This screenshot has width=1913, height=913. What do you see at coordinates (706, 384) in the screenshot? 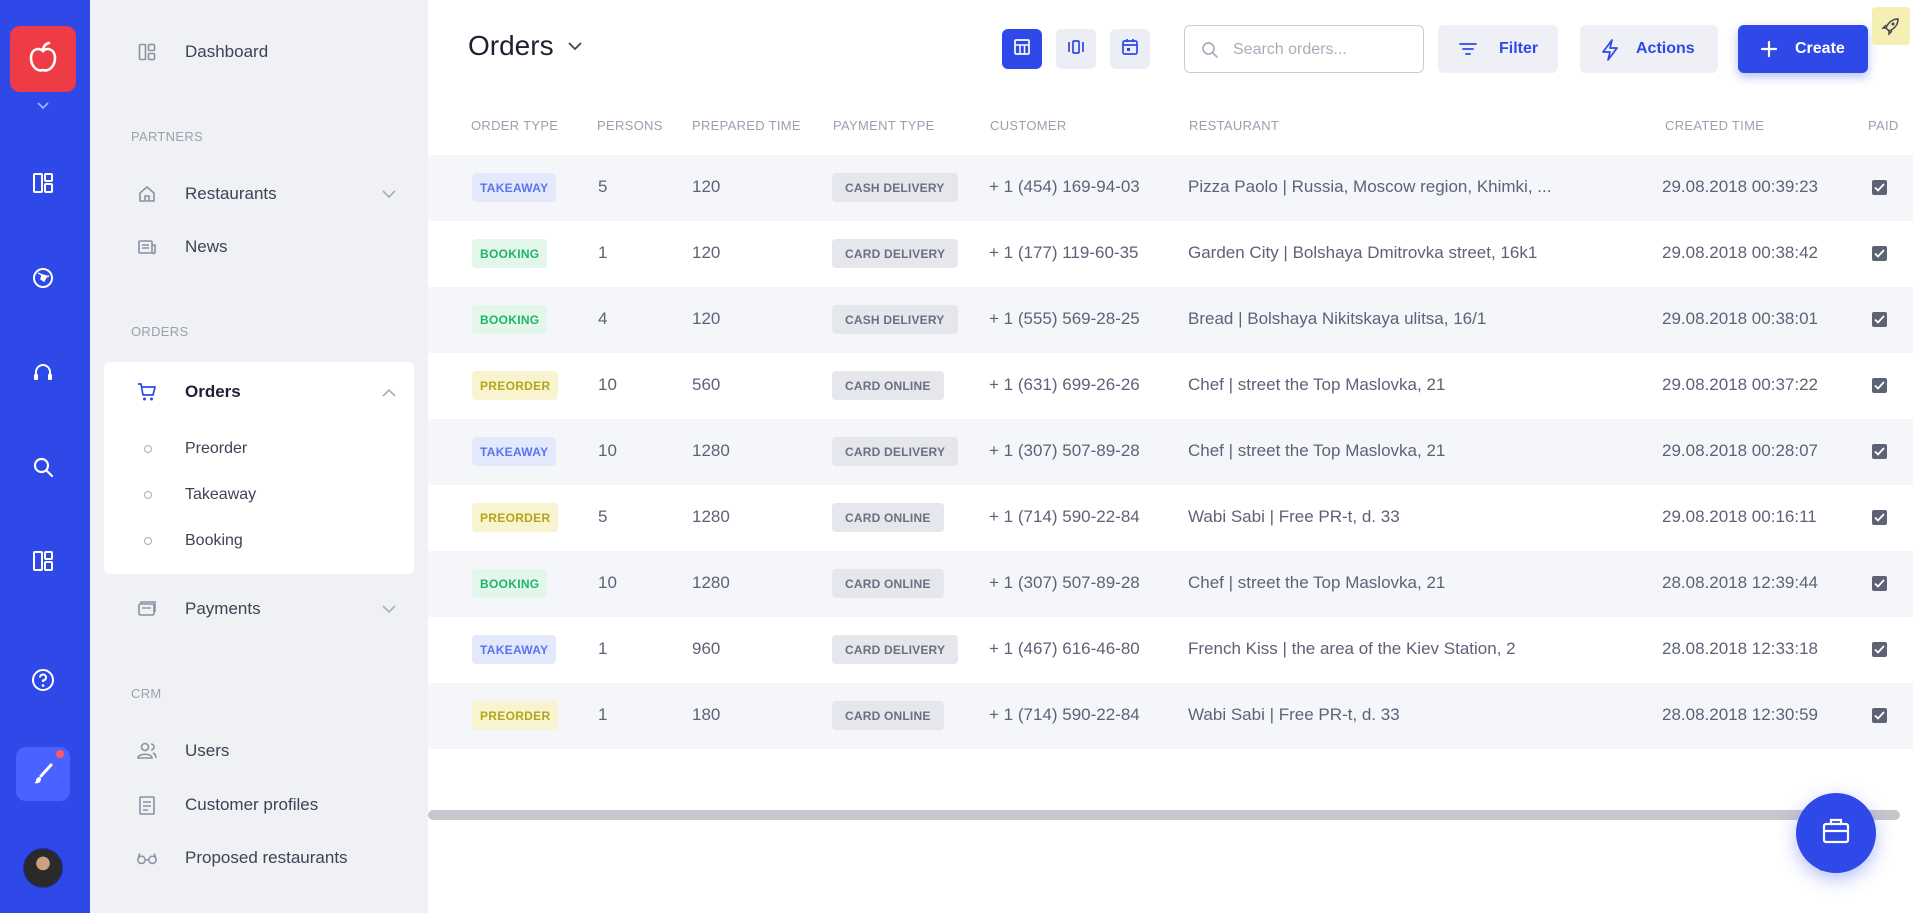
I see `prepared-time-cell: 560` at bounding box center [706, 384].